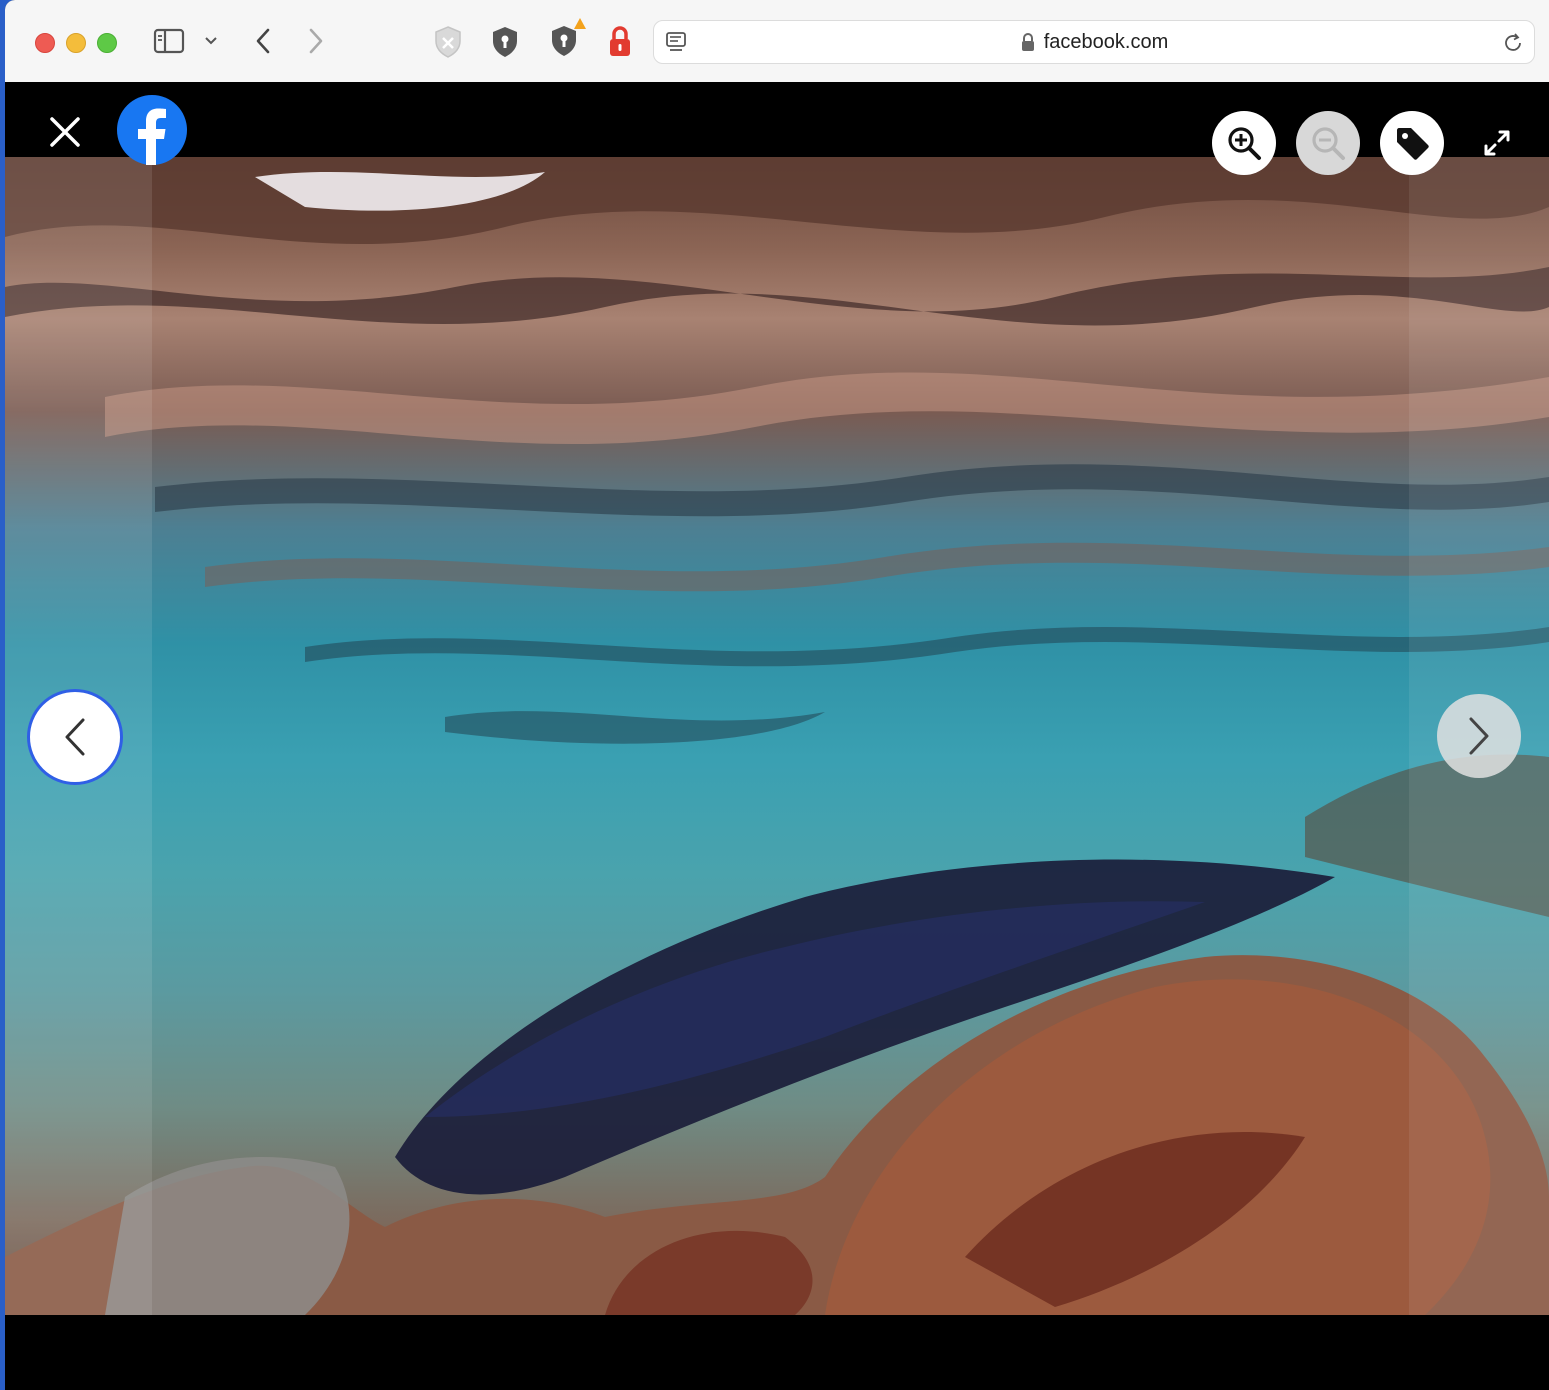  I want to click on tag-icon, so click(1413, 144).